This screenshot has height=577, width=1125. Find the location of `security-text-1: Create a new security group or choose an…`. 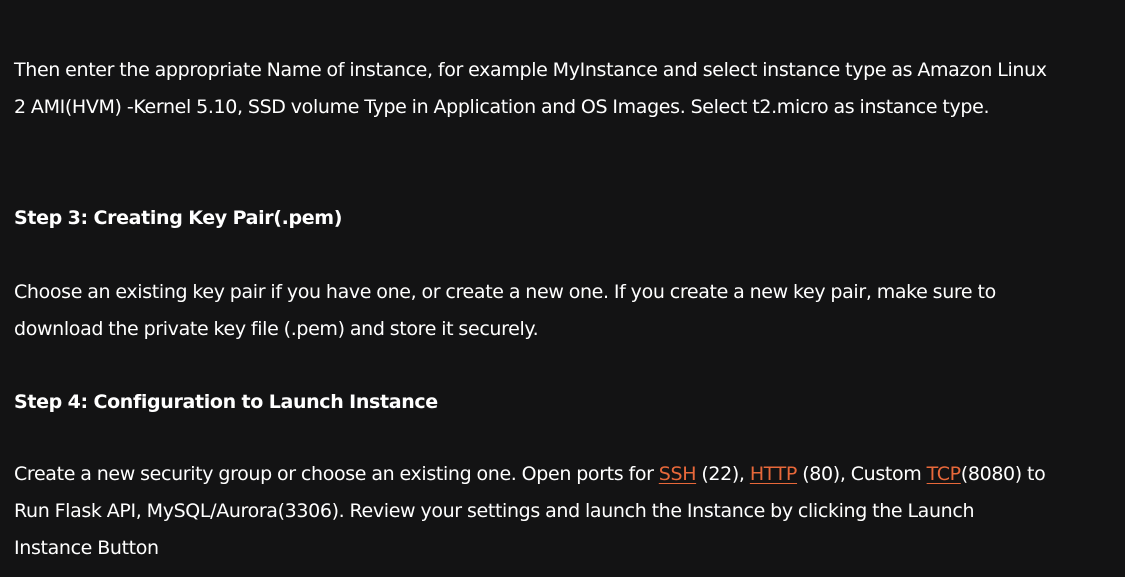

security-text-1: Create a new security group or choose an… is located at coordinates (336, 474).